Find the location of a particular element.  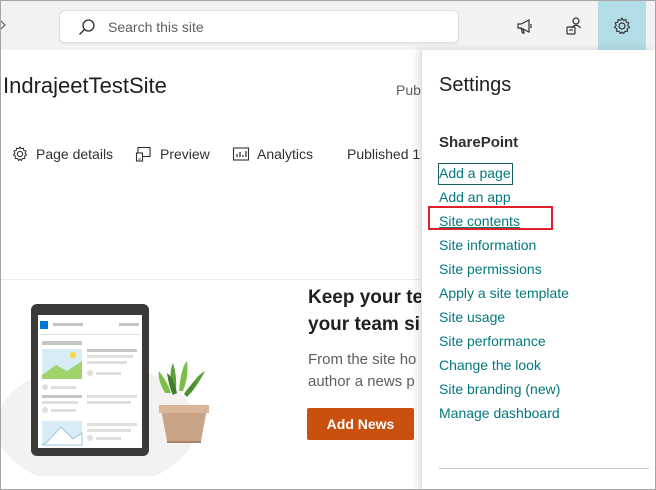

megaphone-icon is located at coordinates (524, 26).